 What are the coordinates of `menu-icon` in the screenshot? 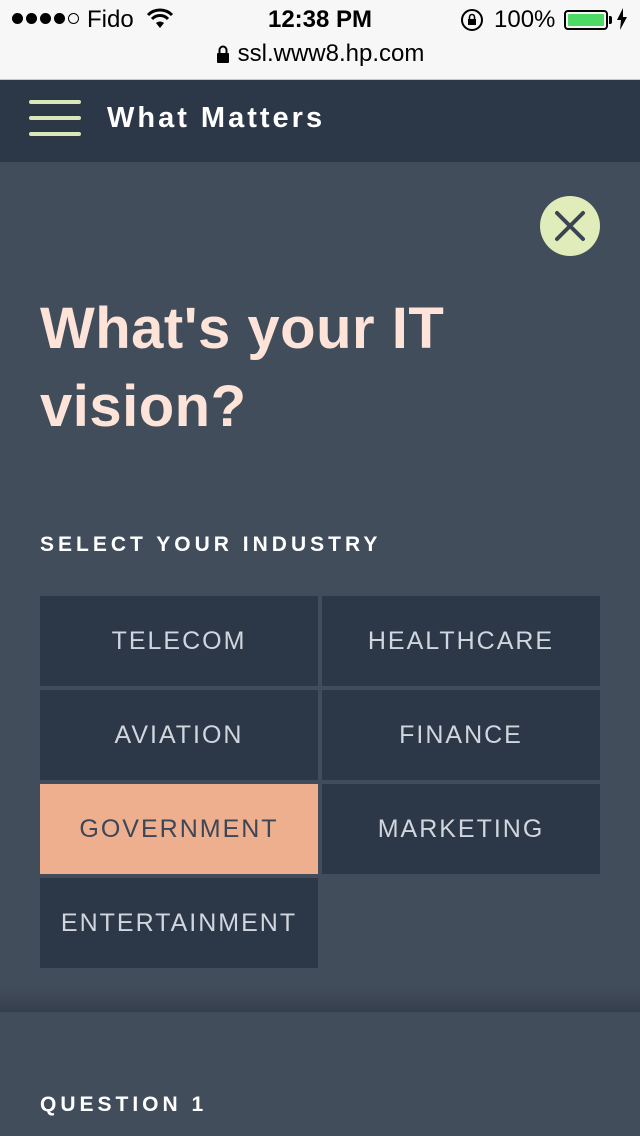 It's located at (55, 118).